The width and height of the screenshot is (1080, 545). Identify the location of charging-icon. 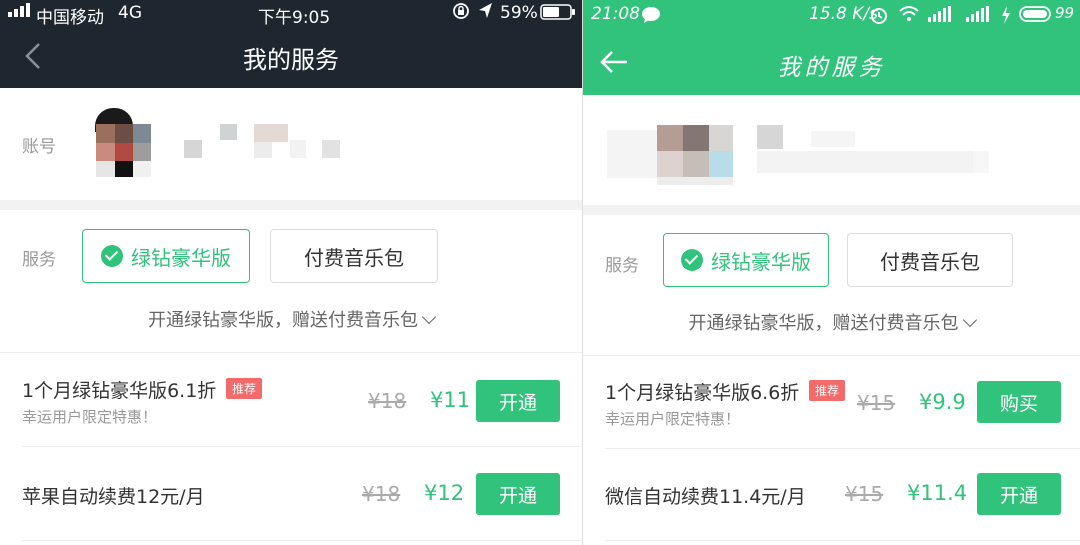
(1006, 17).